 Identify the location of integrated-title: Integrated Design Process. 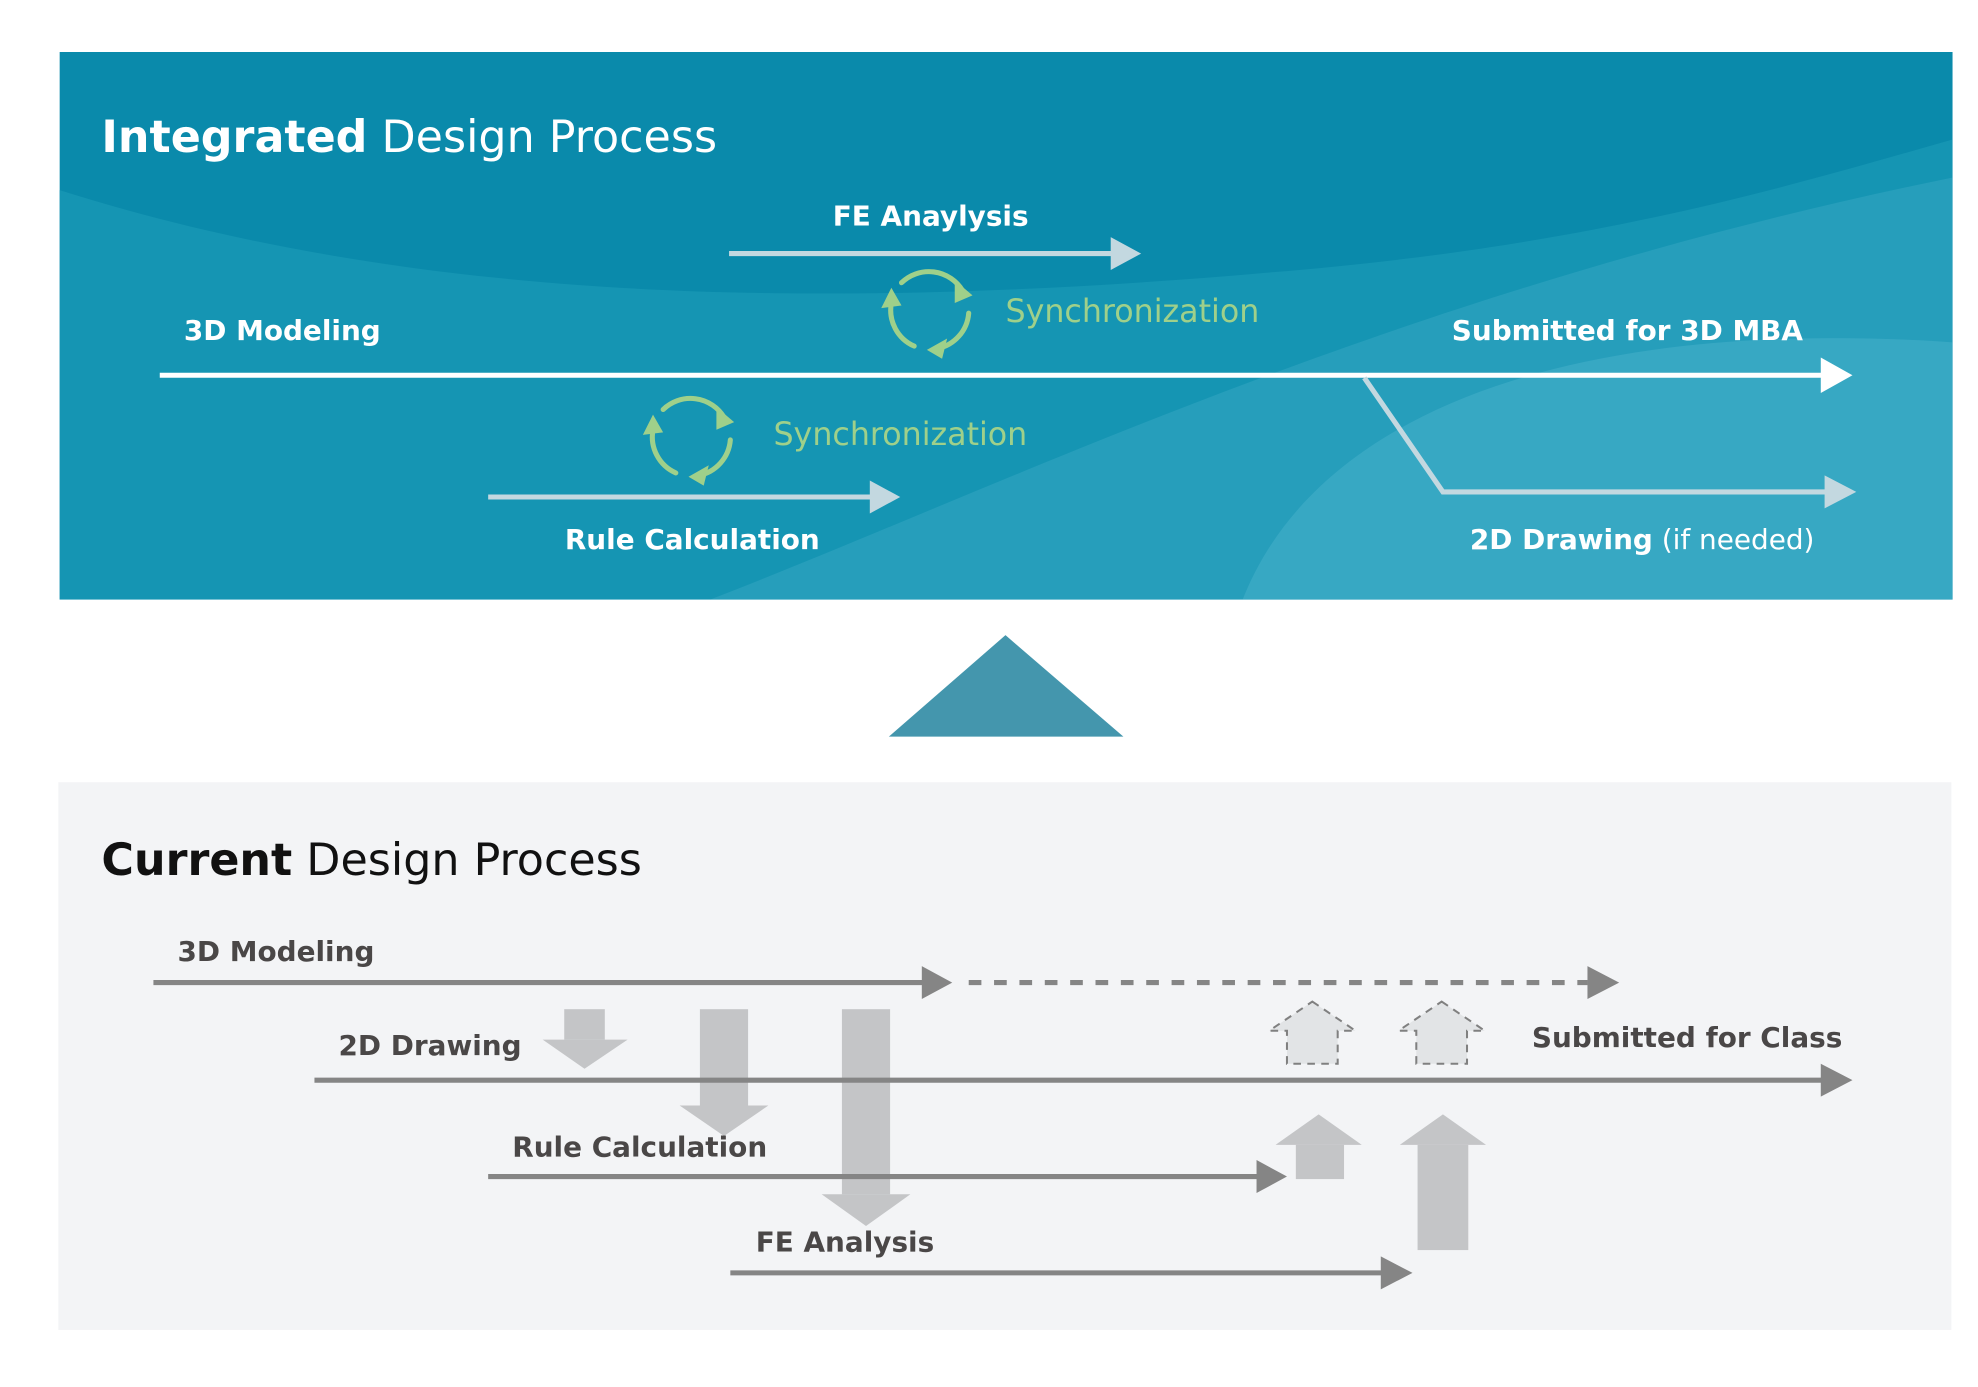
(409, 137).